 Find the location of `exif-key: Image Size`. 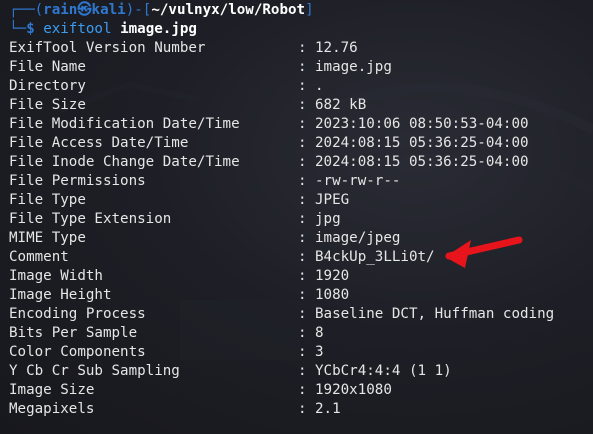

exif-key: Image Size is located at coordinates (52, 390).